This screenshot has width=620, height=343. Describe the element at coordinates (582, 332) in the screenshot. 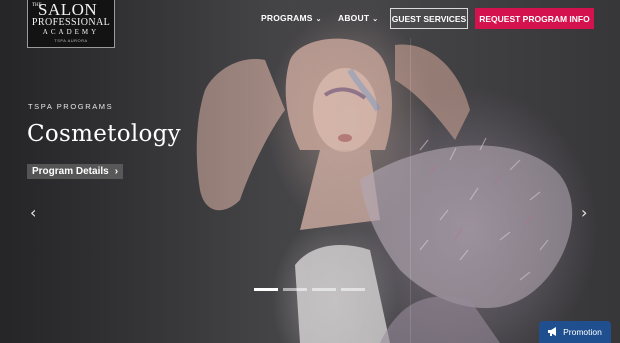

I see `promotion-label: Promotion` at that location.